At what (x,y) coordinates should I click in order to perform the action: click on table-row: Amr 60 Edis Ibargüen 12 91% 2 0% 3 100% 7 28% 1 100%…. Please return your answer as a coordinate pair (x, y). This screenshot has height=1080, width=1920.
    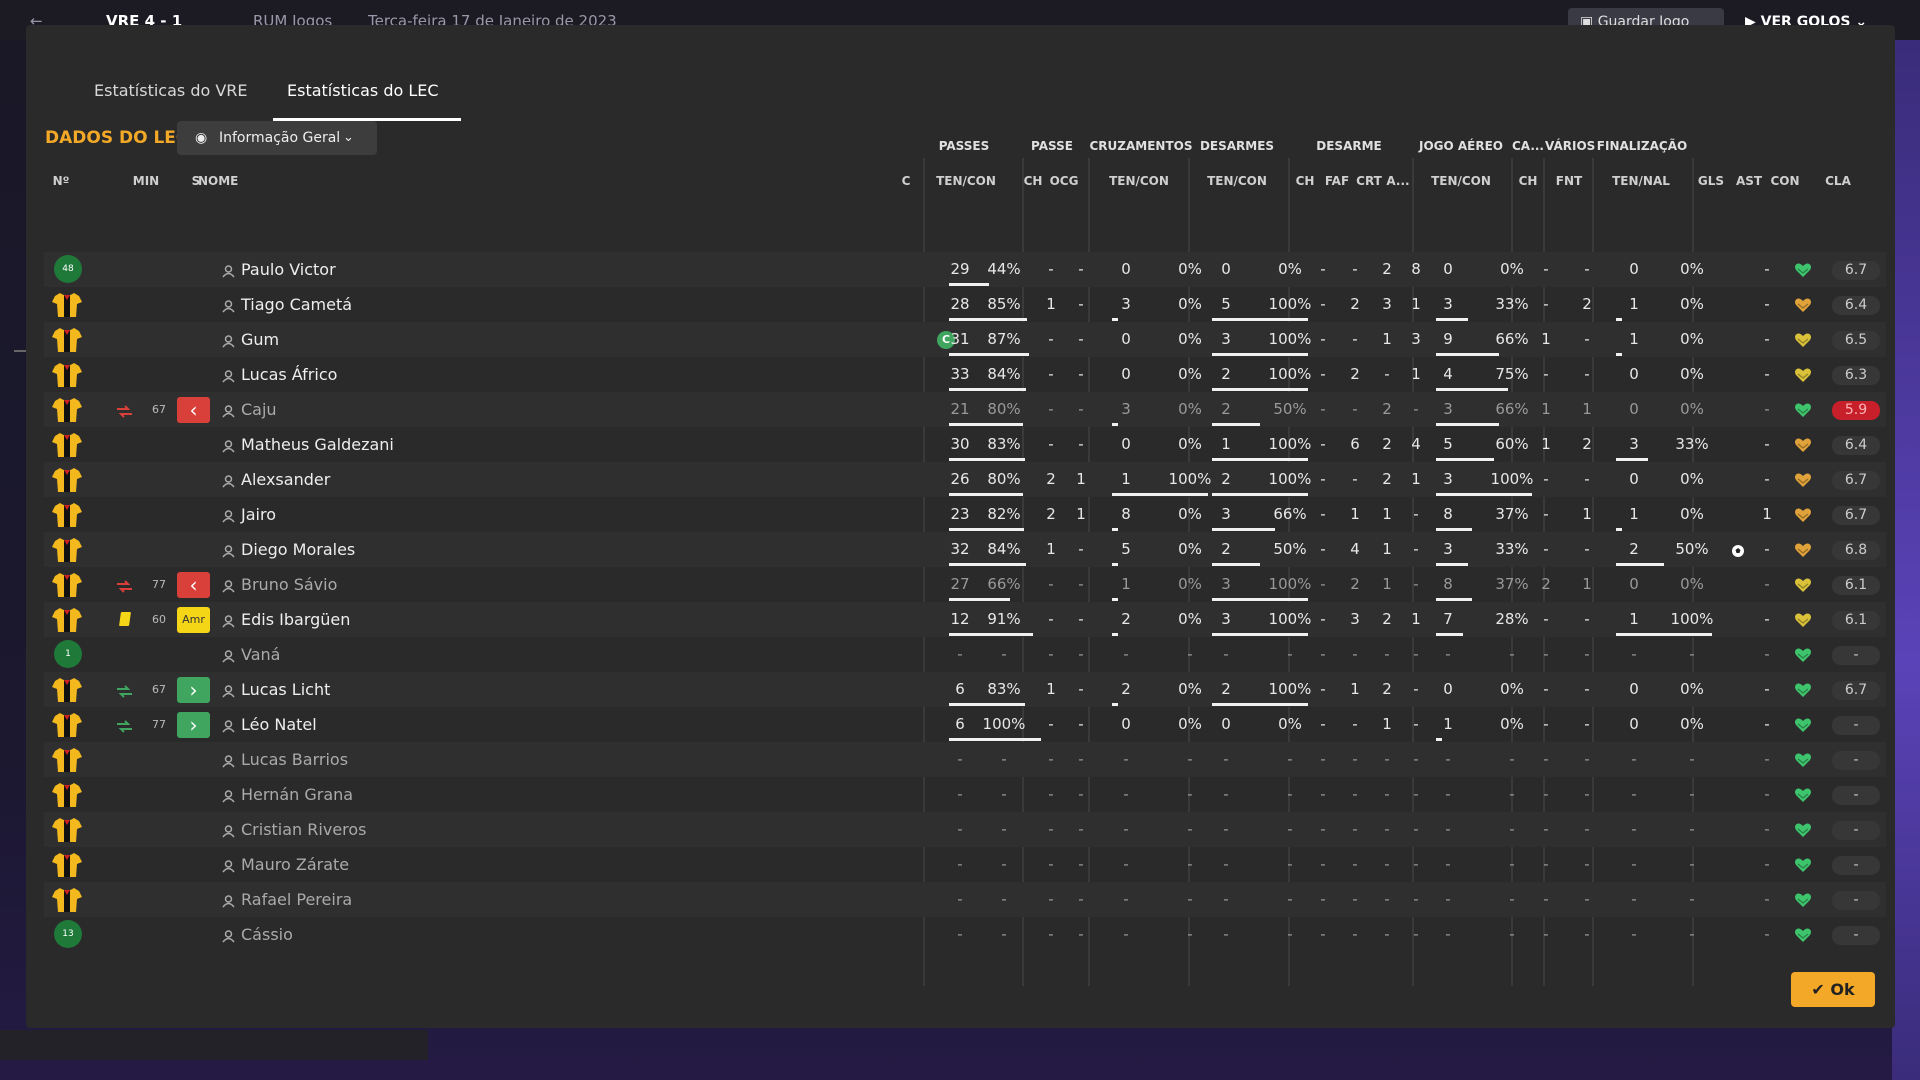
    Looking at the image, I should click on (965, 619).